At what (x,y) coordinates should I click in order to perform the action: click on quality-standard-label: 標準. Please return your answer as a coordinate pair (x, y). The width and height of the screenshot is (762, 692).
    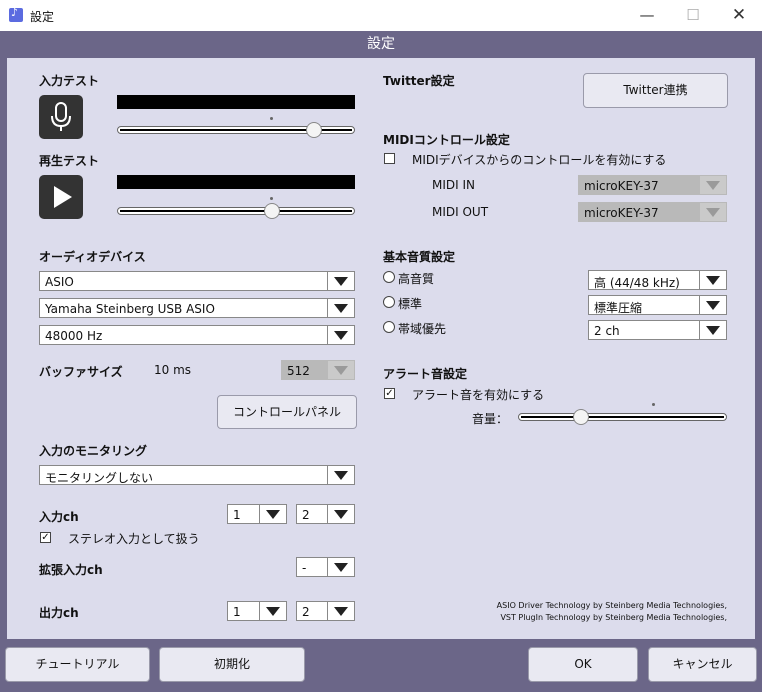
    Looking at the image, I should click on (410, 304).